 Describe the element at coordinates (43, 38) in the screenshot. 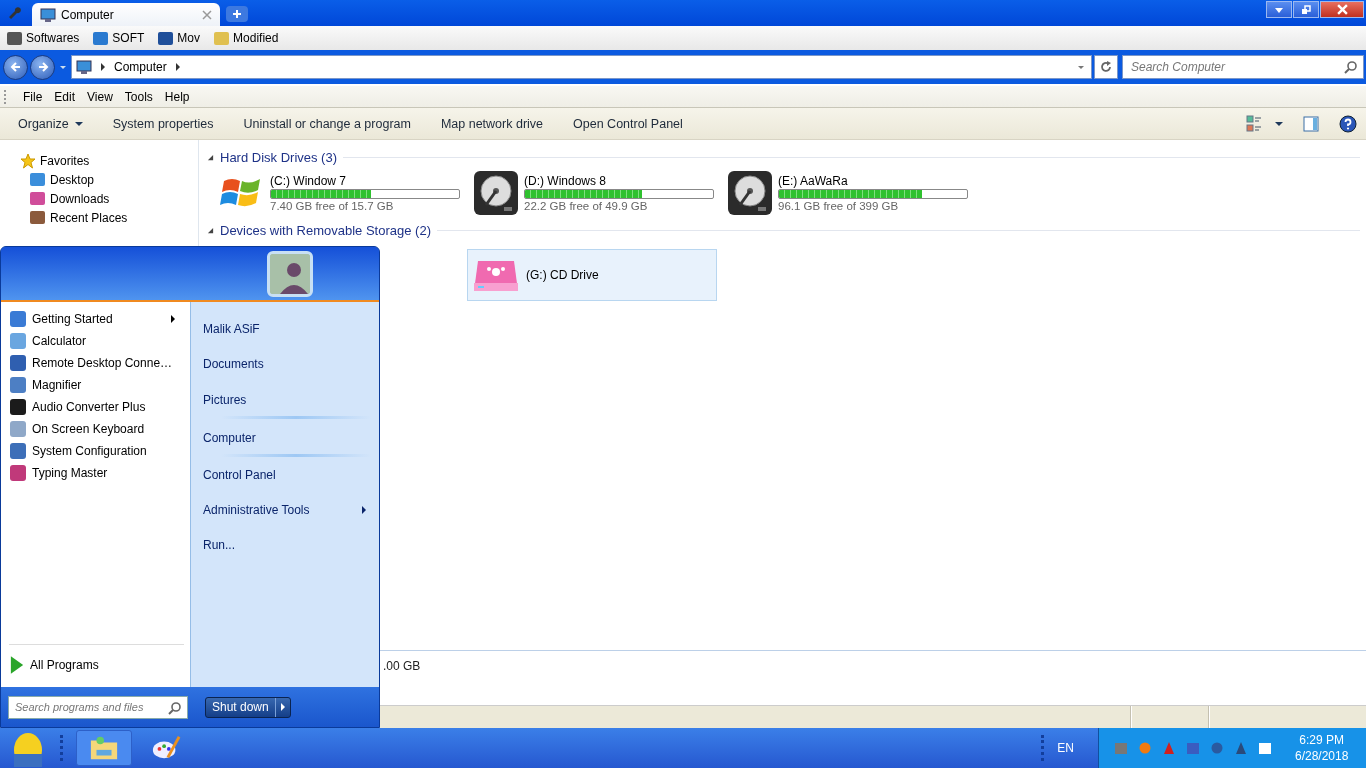

I see `favorite-link: Softwares` at that location.